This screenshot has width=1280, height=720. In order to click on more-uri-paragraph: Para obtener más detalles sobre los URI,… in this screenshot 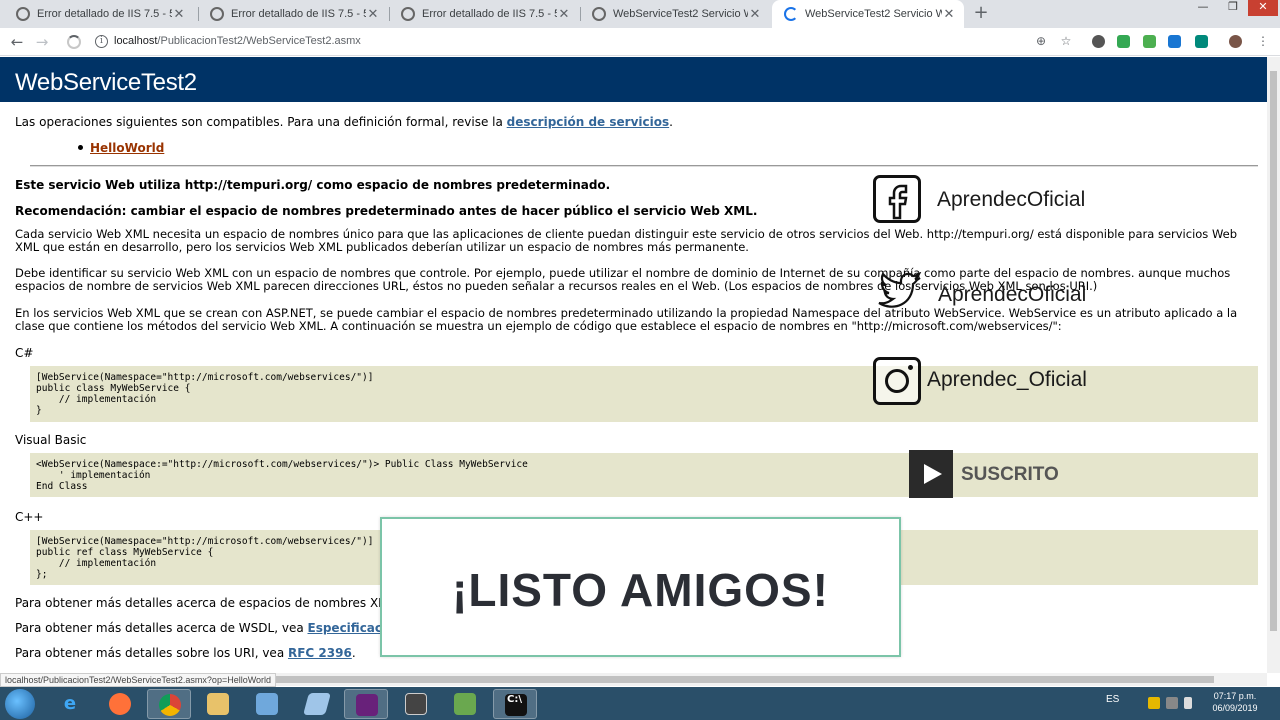, I will do `click(185, 653)`.